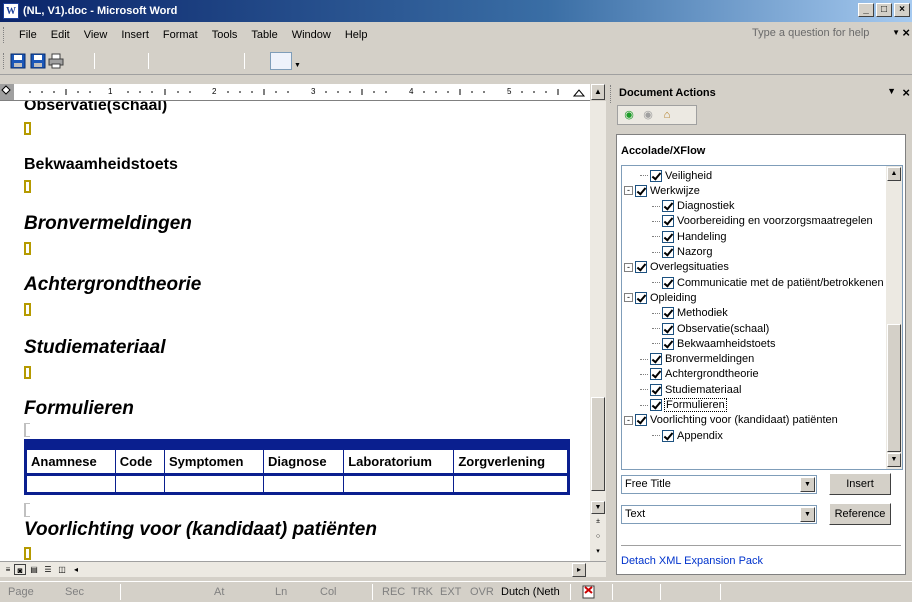 This screenshot has width=912, height=602. I want to click on tree-item: Bekwaamheidstoets, so click(713, 343).